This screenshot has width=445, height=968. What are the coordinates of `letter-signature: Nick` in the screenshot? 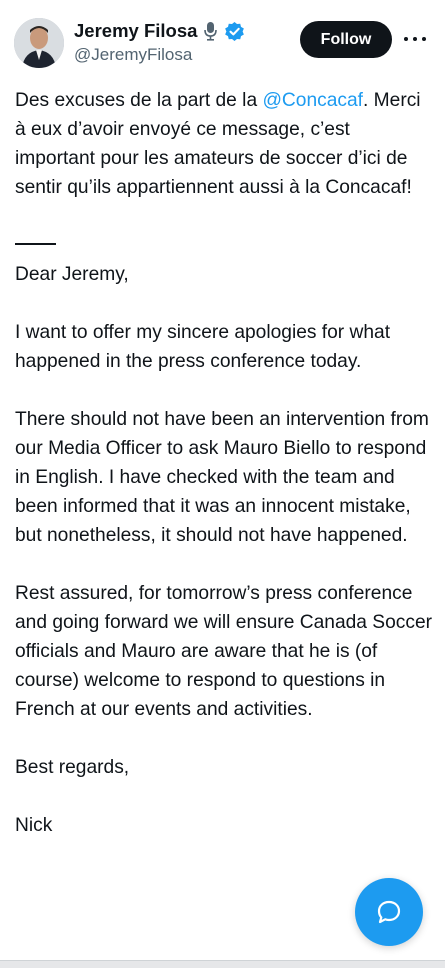 It's located at (34, 825).